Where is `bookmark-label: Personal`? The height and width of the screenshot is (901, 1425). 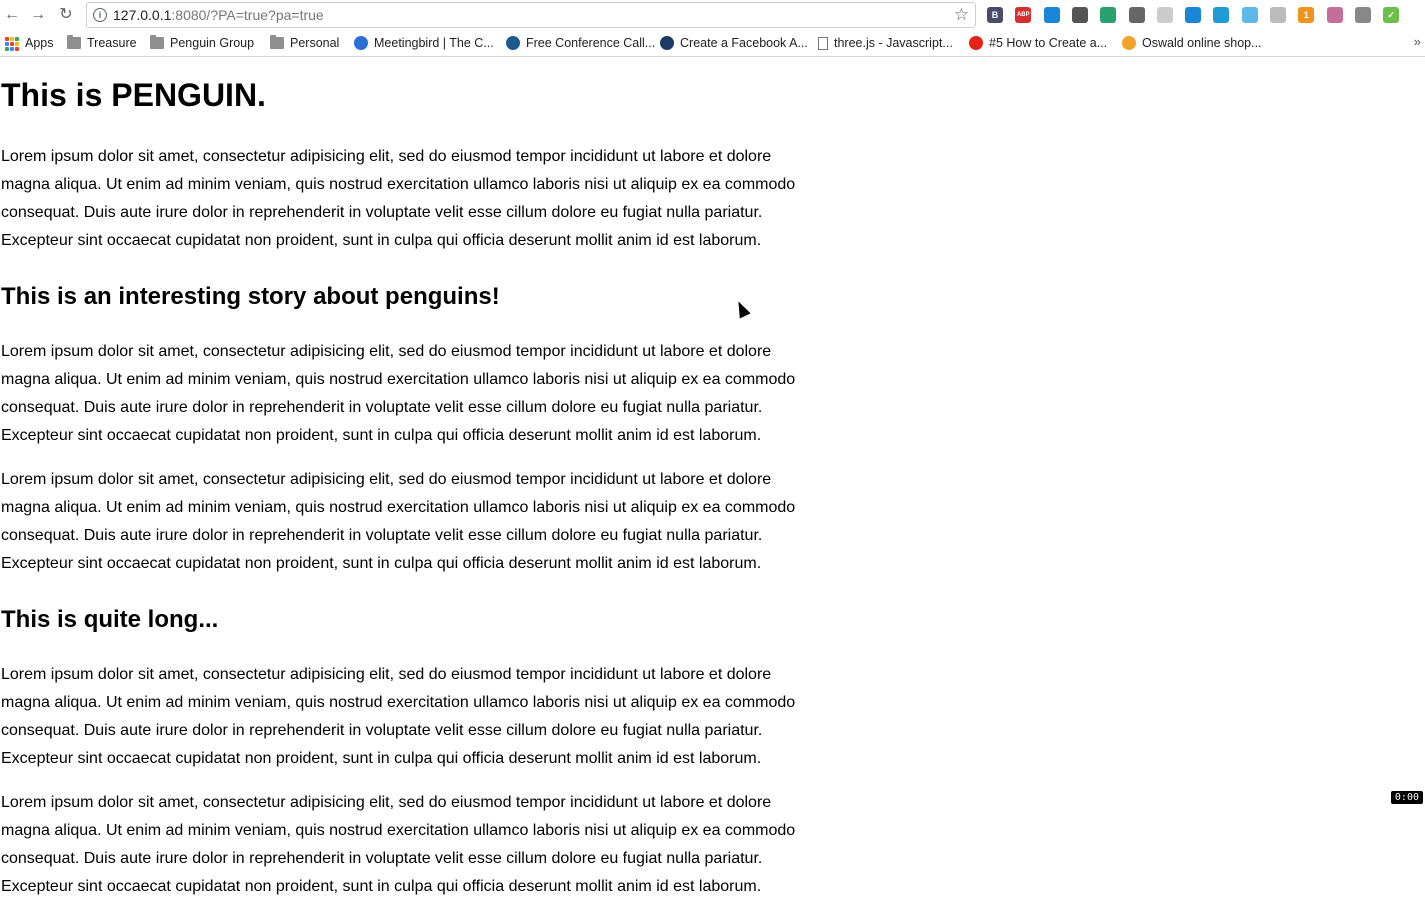
bookmark-label: Personal is located at coordinates (315, 43).